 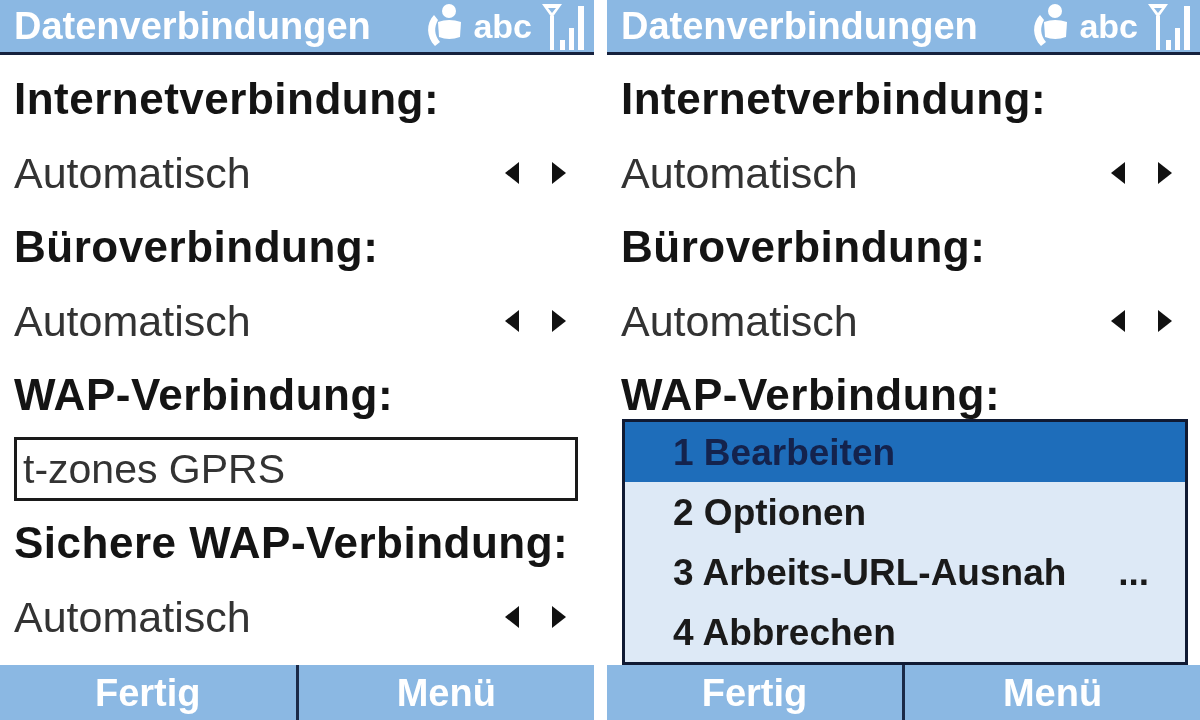 What do you see at coordinates (905, 452) in the screenshot?
I see `menu-item: 1 Bearbeiten` at bounding box center [905, 452].